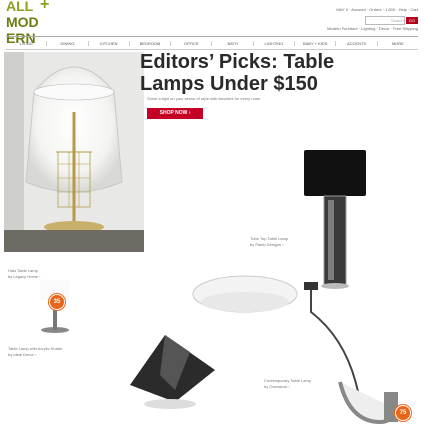  Describe the element at coordinates (38, 274) in the screenshot. I see `product-caption-halo: Halo Table Lamp by Legacy Home ›` at that location.